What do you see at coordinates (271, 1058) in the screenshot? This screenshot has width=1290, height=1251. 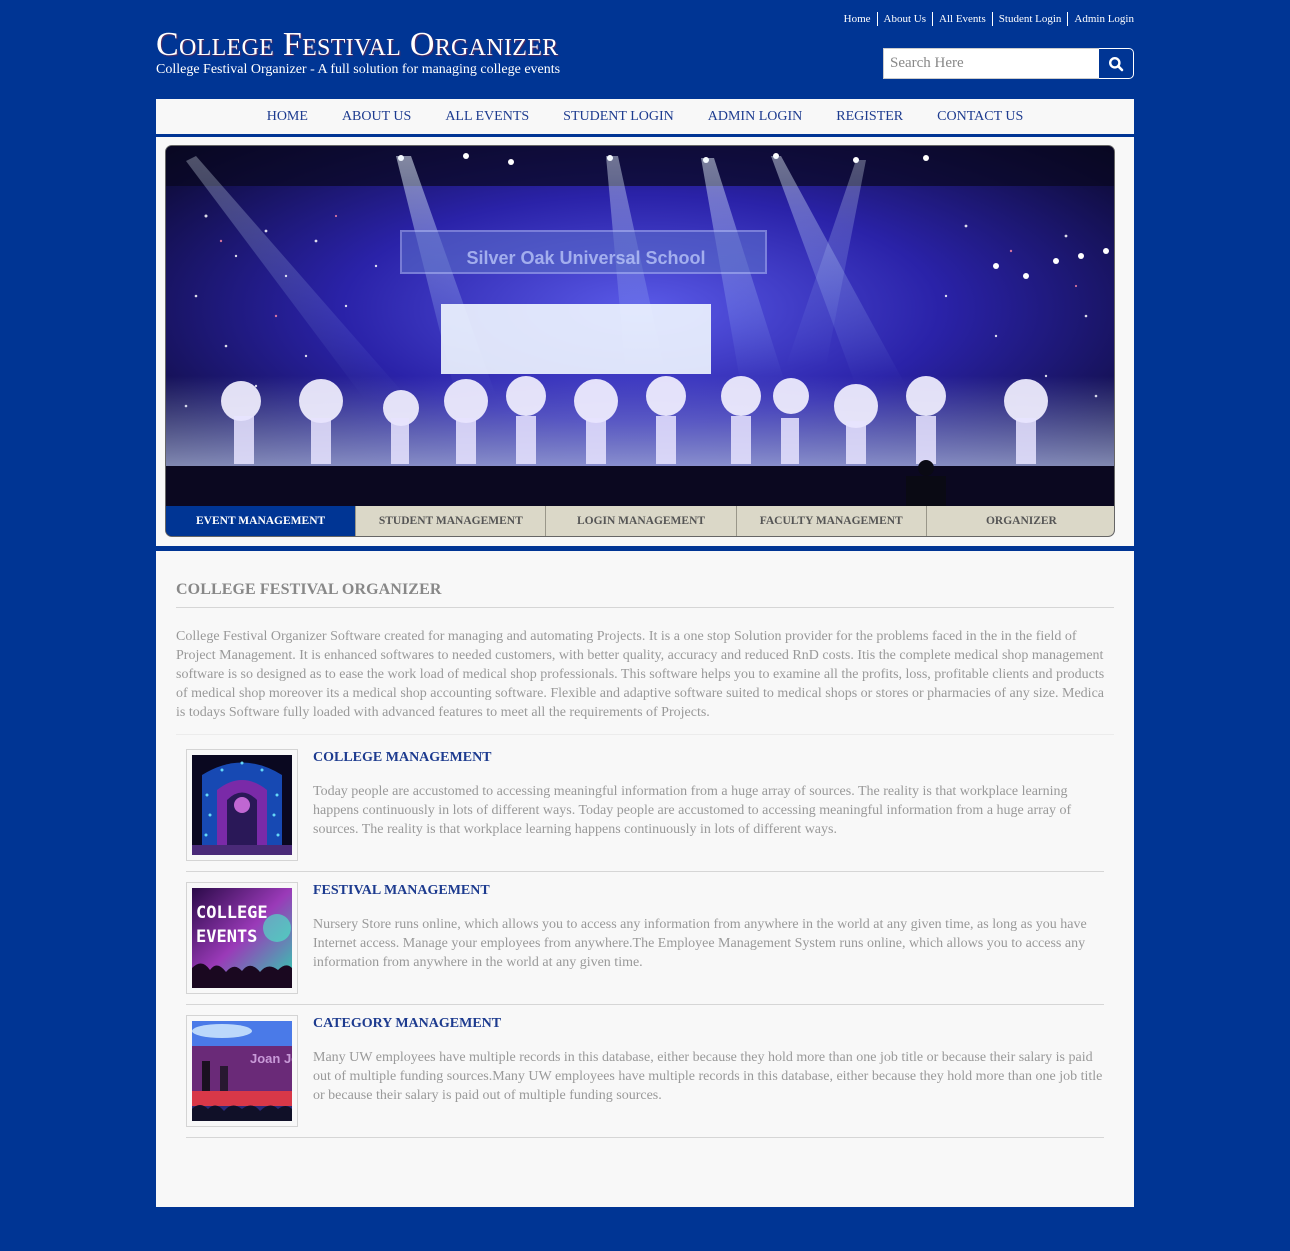 I see `thumb-text-band: Joan Jett` at bounding box center [271, 1058].